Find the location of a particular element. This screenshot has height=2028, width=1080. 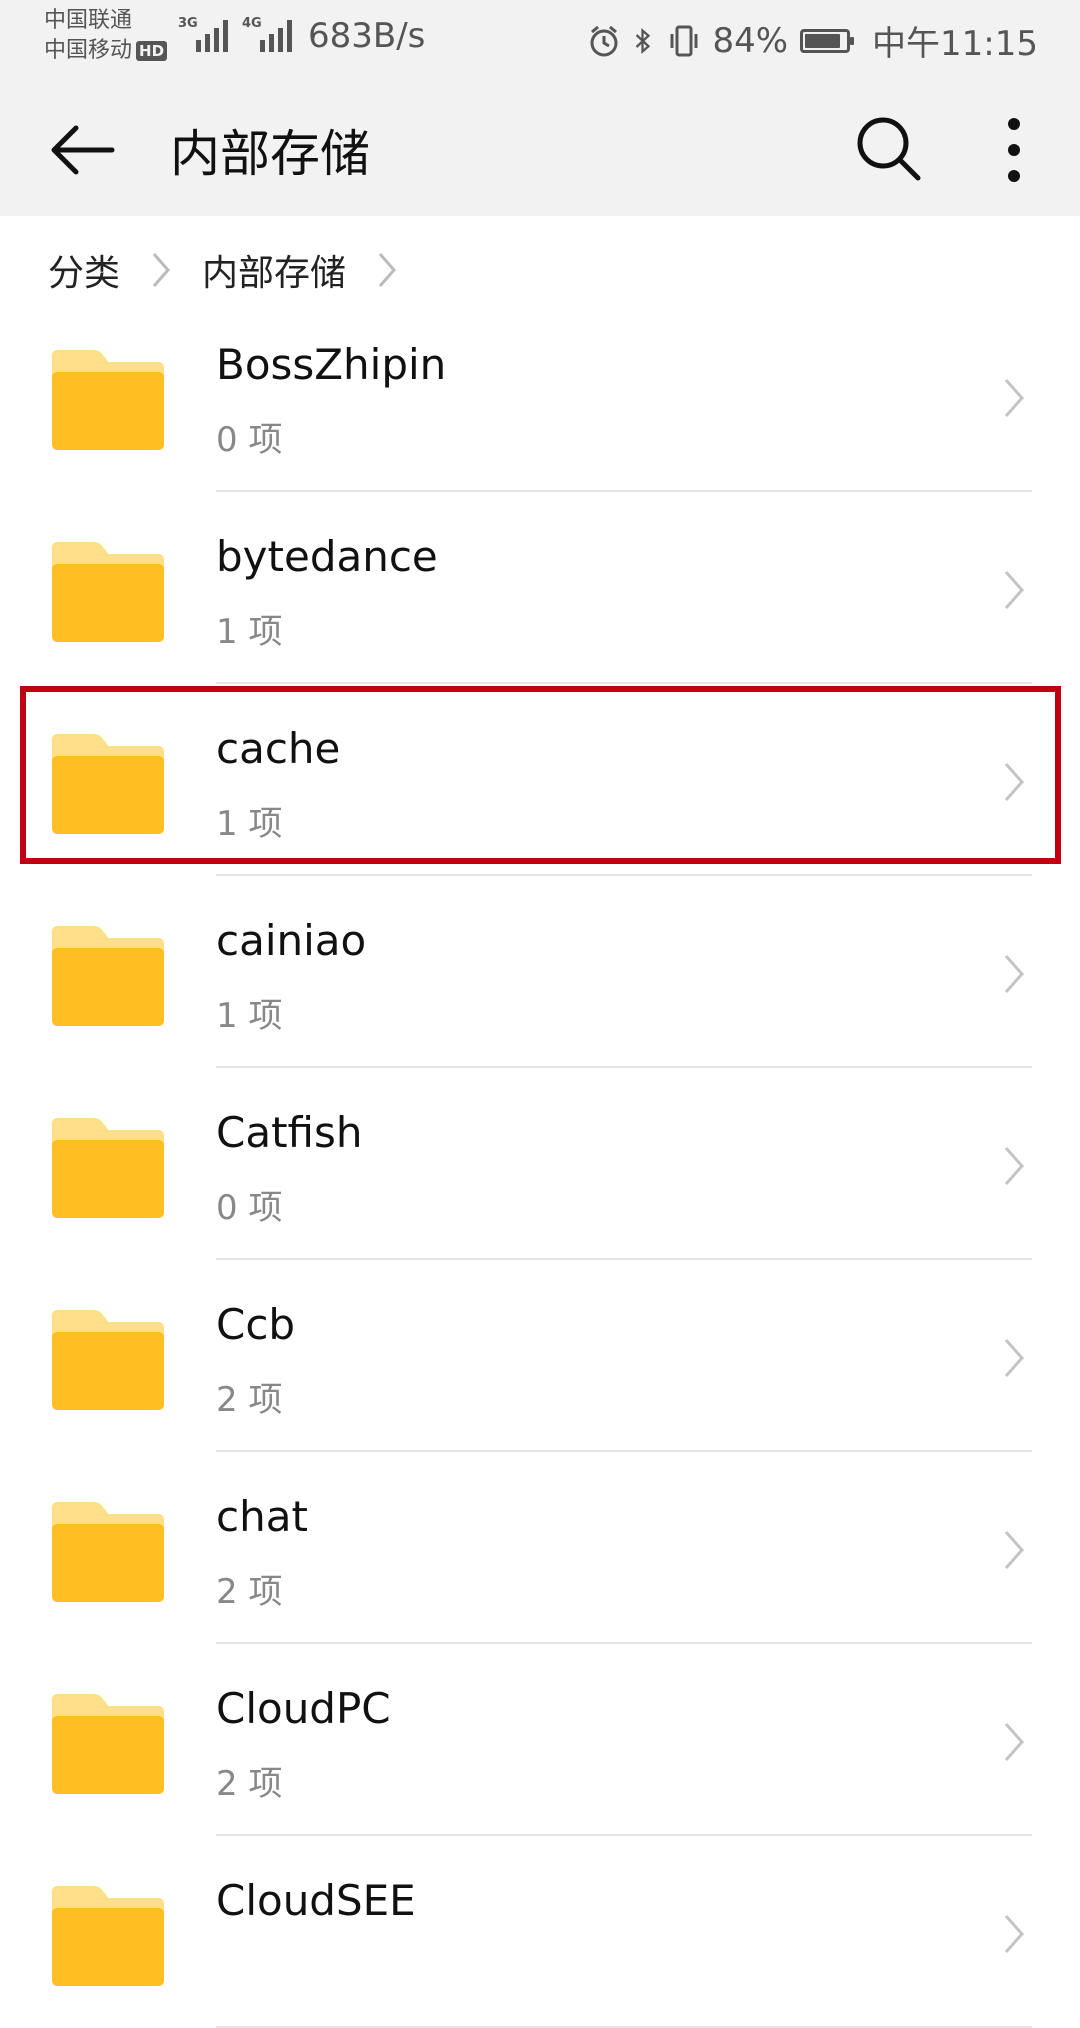

breadcrumb: 分类 内部存储 is located at coordinates (238, 270).